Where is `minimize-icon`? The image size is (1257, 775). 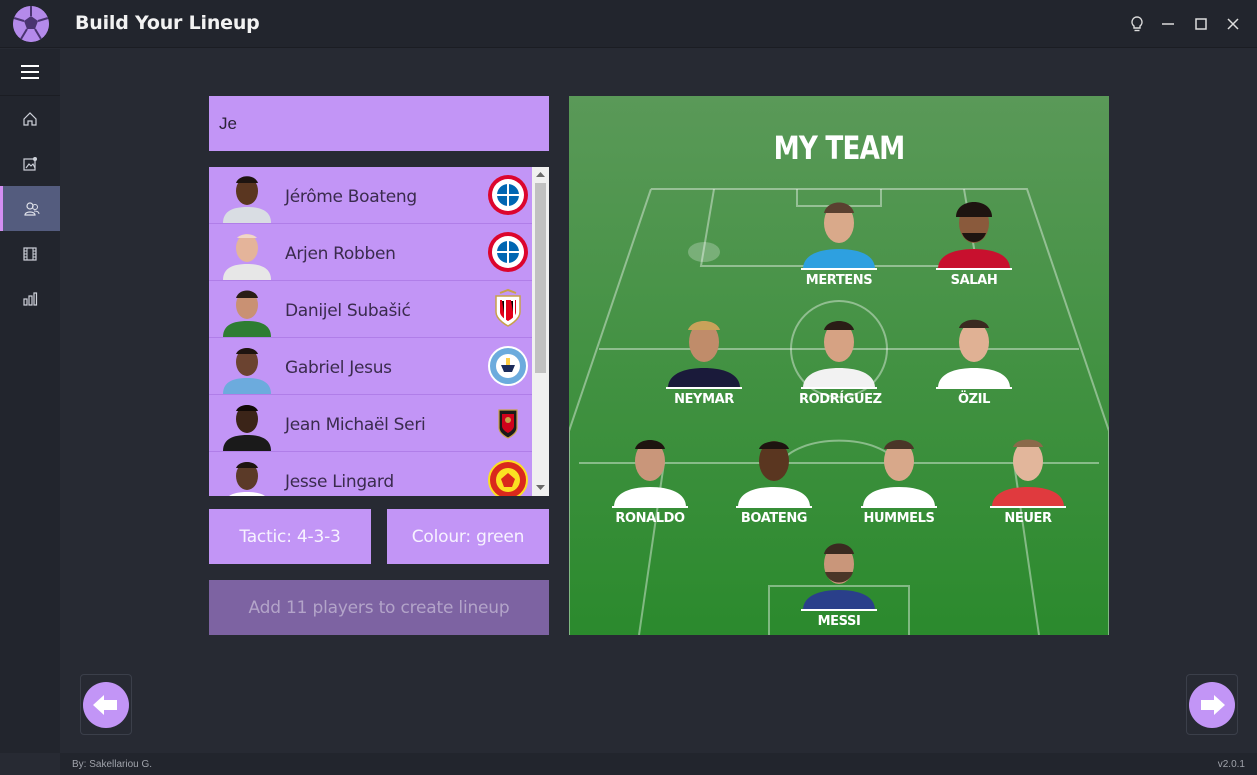
minimize-icon is located at coordinates (1168, 24).